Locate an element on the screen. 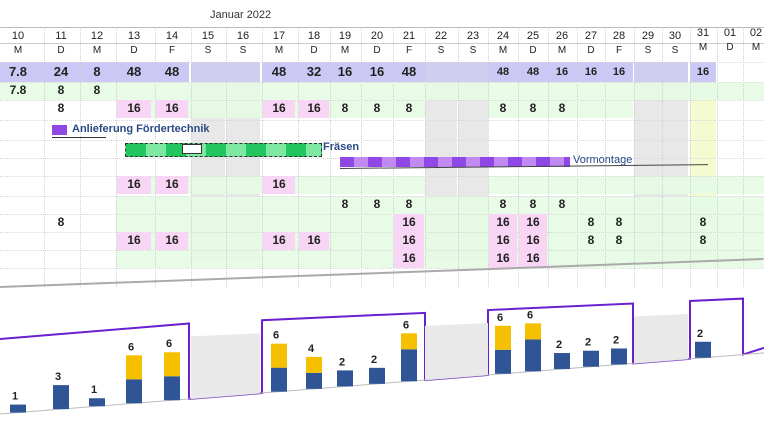 This screenshot has width=764, height=423. bar-value-label: 4 is located at coordinates (311, 349).